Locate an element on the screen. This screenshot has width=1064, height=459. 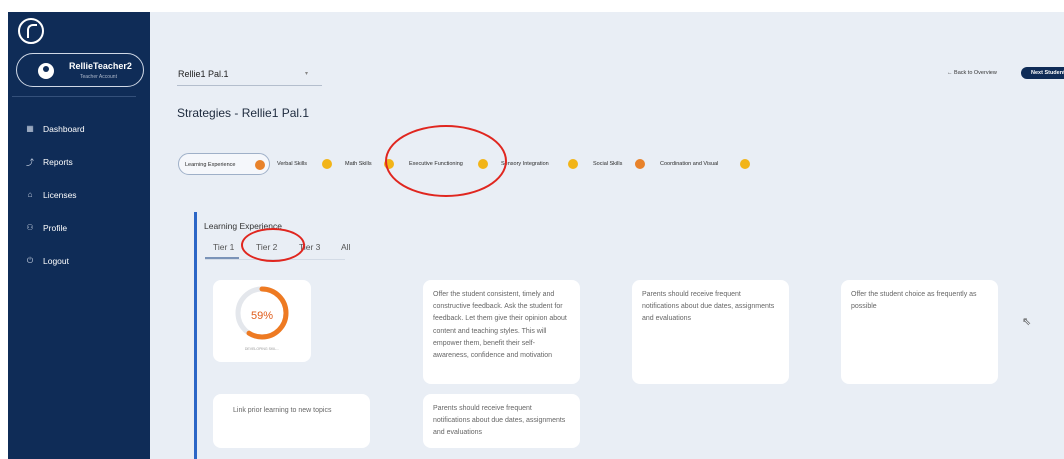
tab-tier-1: Tier 1 is located at coordinates (223, 247).